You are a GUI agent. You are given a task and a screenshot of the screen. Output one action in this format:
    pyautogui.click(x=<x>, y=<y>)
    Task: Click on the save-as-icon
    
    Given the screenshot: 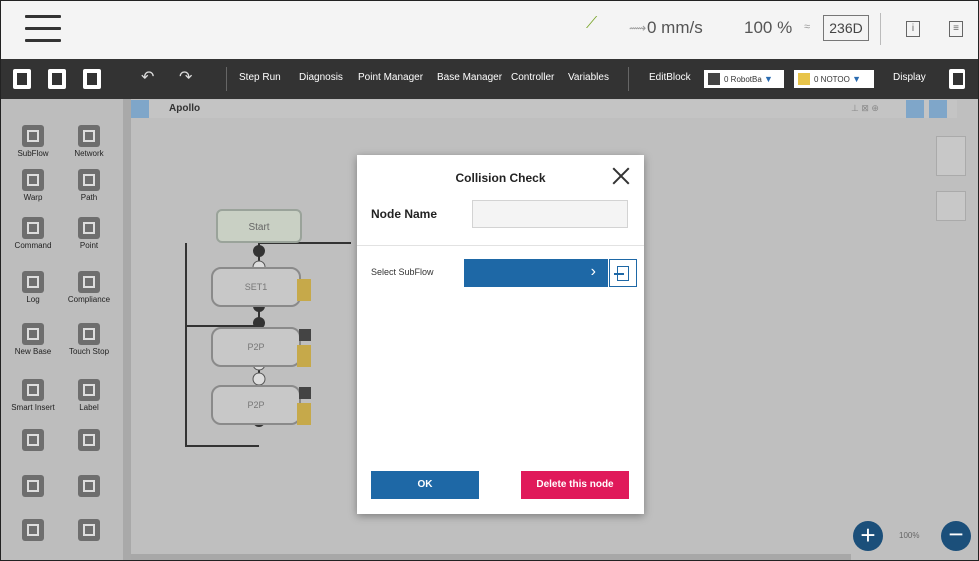 What is the action you would take?
    pyautogui.click(x=92, y=79)
    